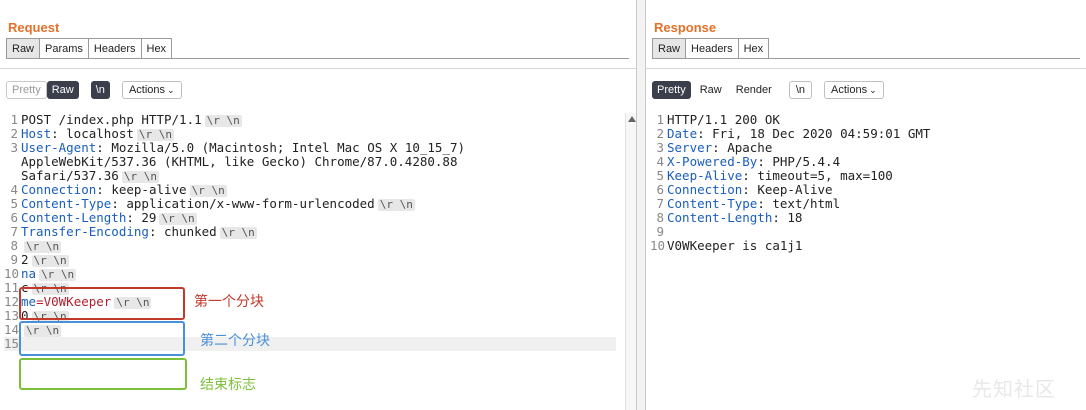  I want to click on header-name: X-Powered-By, so click(712, 161).